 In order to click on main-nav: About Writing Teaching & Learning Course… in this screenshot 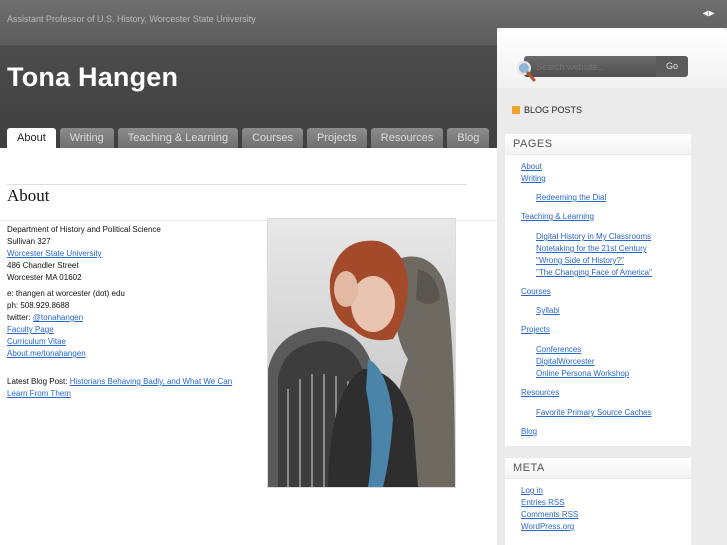, I will do `click(248, 138)`.